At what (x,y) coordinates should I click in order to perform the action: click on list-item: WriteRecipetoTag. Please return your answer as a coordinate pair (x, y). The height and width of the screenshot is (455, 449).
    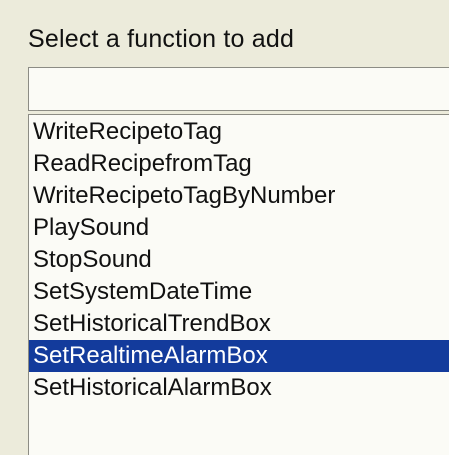
    Looking at the image, I should click on (239, 132).